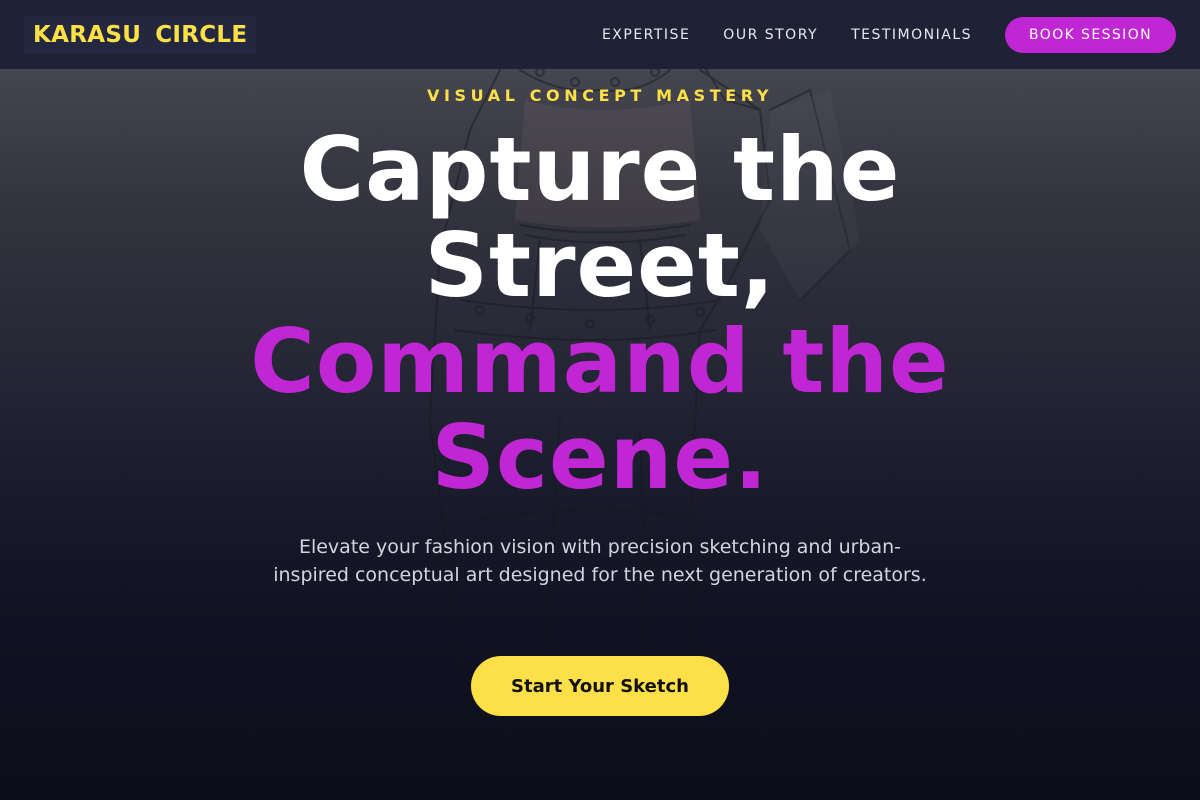  I want to click on headline-accent: Command the Scene., so click(600, 409).